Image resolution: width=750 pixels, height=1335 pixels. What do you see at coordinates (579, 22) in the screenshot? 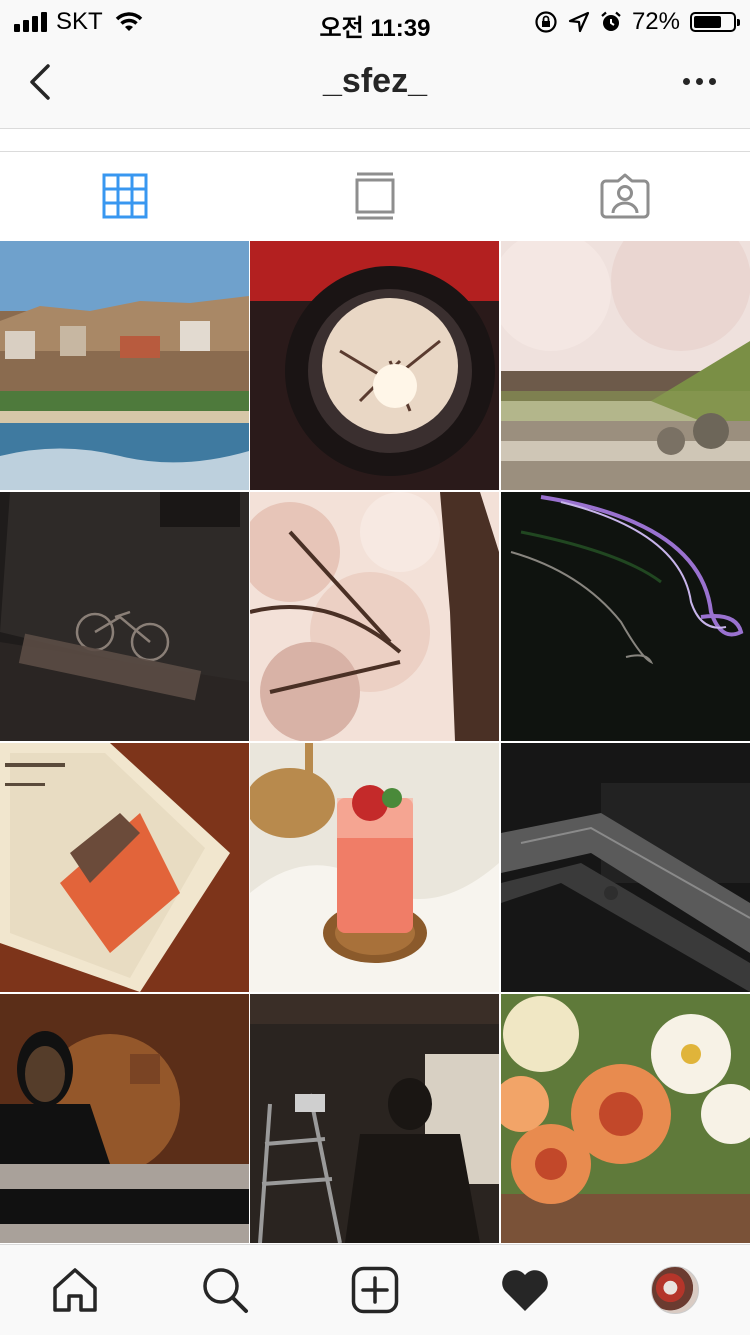
I see `location-icon` at bounding box center [579, 22].